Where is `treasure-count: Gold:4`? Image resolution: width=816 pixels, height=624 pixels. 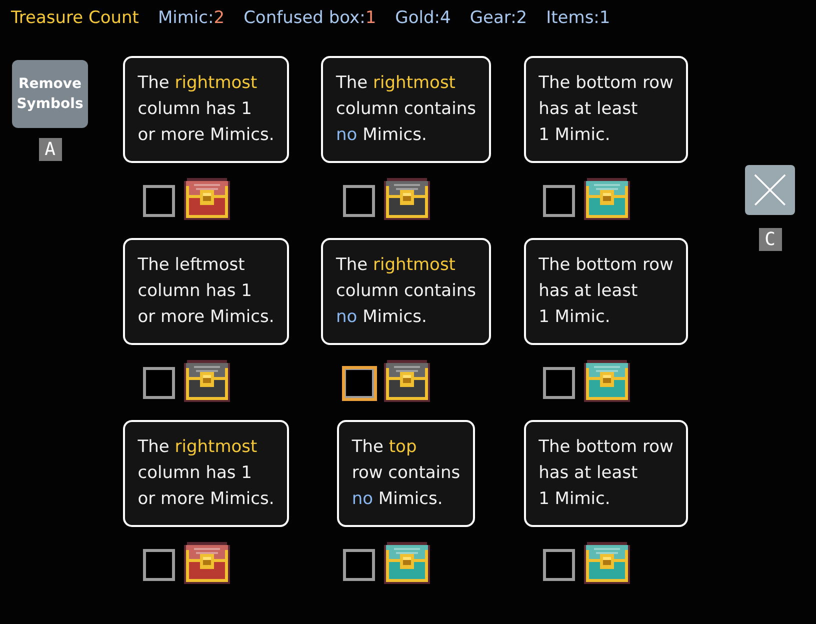 treasure-count: Gold:4 is located at coordinates (423, 18).